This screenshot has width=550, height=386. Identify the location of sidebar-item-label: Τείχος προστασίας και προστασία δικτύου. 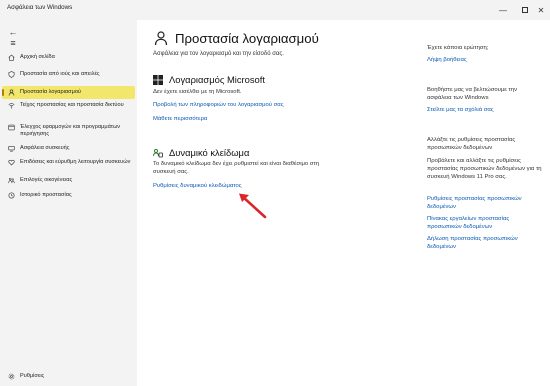
(72, 105).